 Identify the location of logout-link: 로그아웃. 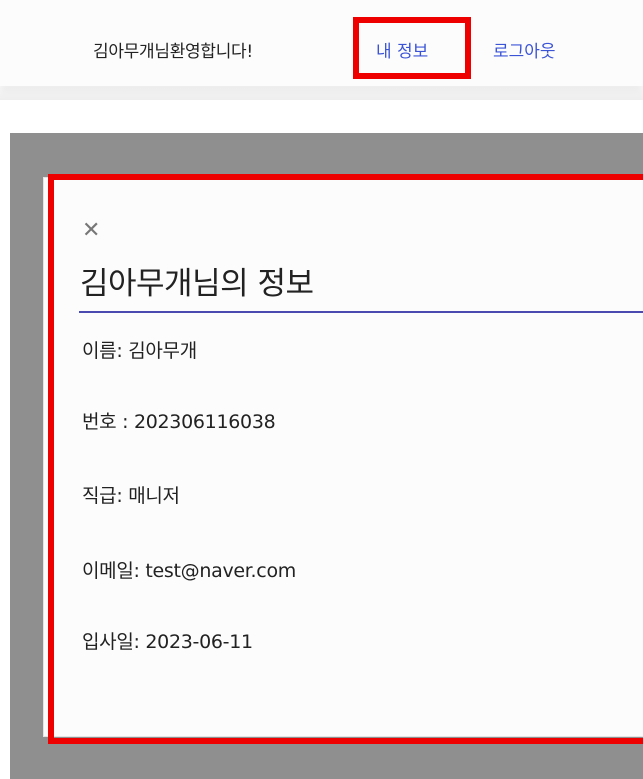
(524, 49).